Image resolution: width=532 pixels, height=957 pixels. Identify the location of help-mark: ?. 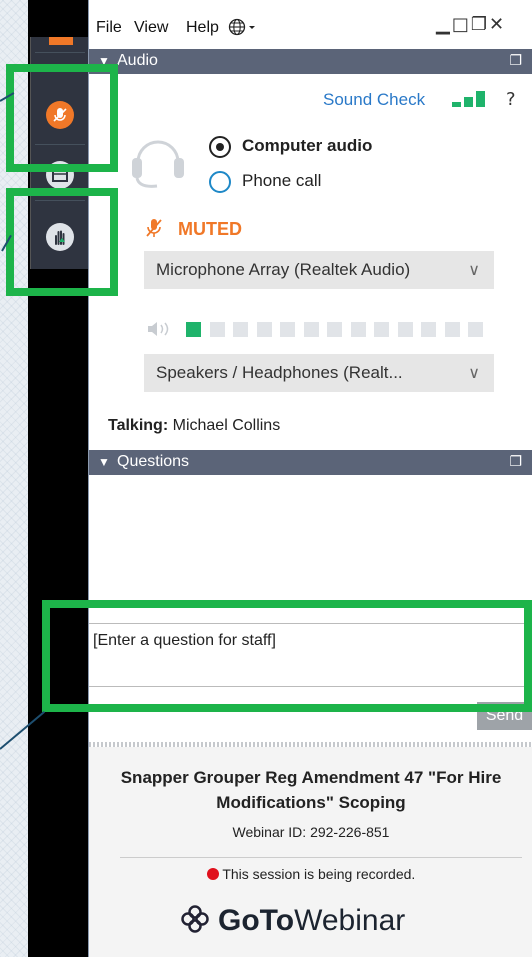
(511, 99).